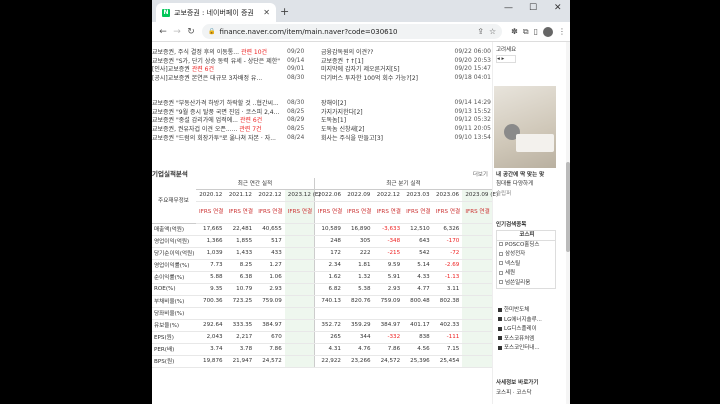 This screenshot has height=404, width=720. I want to click on tab-naver-finance: N 교보증권 : 네이버페이 증권 ✕, so click(216, 12).